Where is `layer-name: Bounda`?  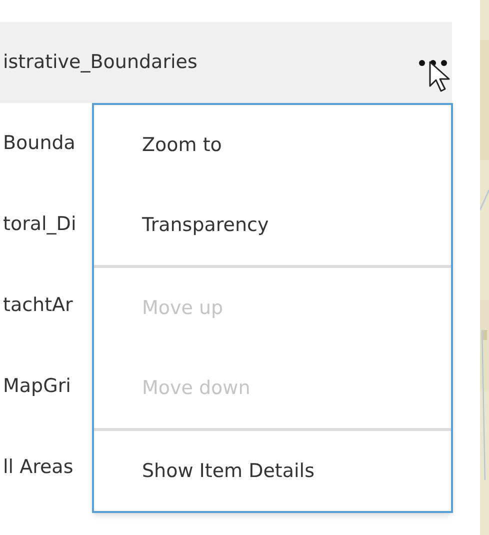
layer-name: Bounda is located at coordinates (38, 143).